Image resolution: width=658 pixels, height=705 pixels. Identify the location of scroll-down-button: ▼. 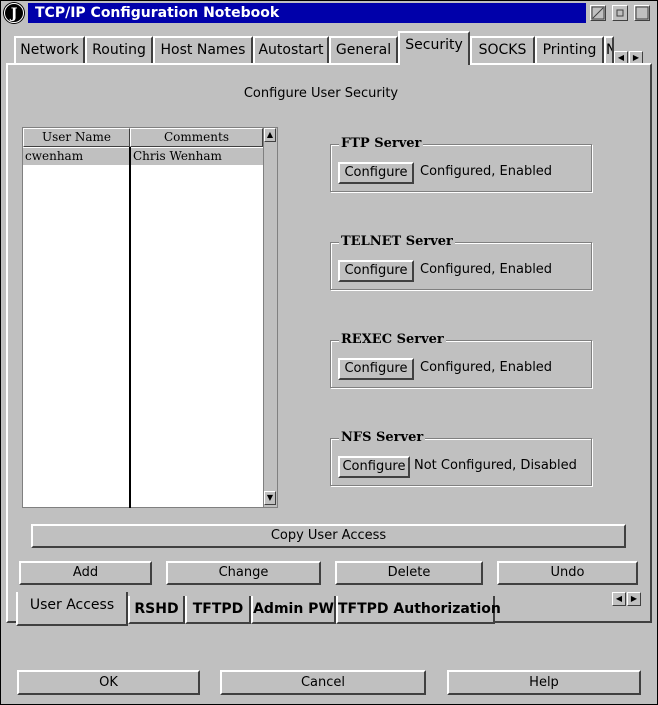
(270, 498).